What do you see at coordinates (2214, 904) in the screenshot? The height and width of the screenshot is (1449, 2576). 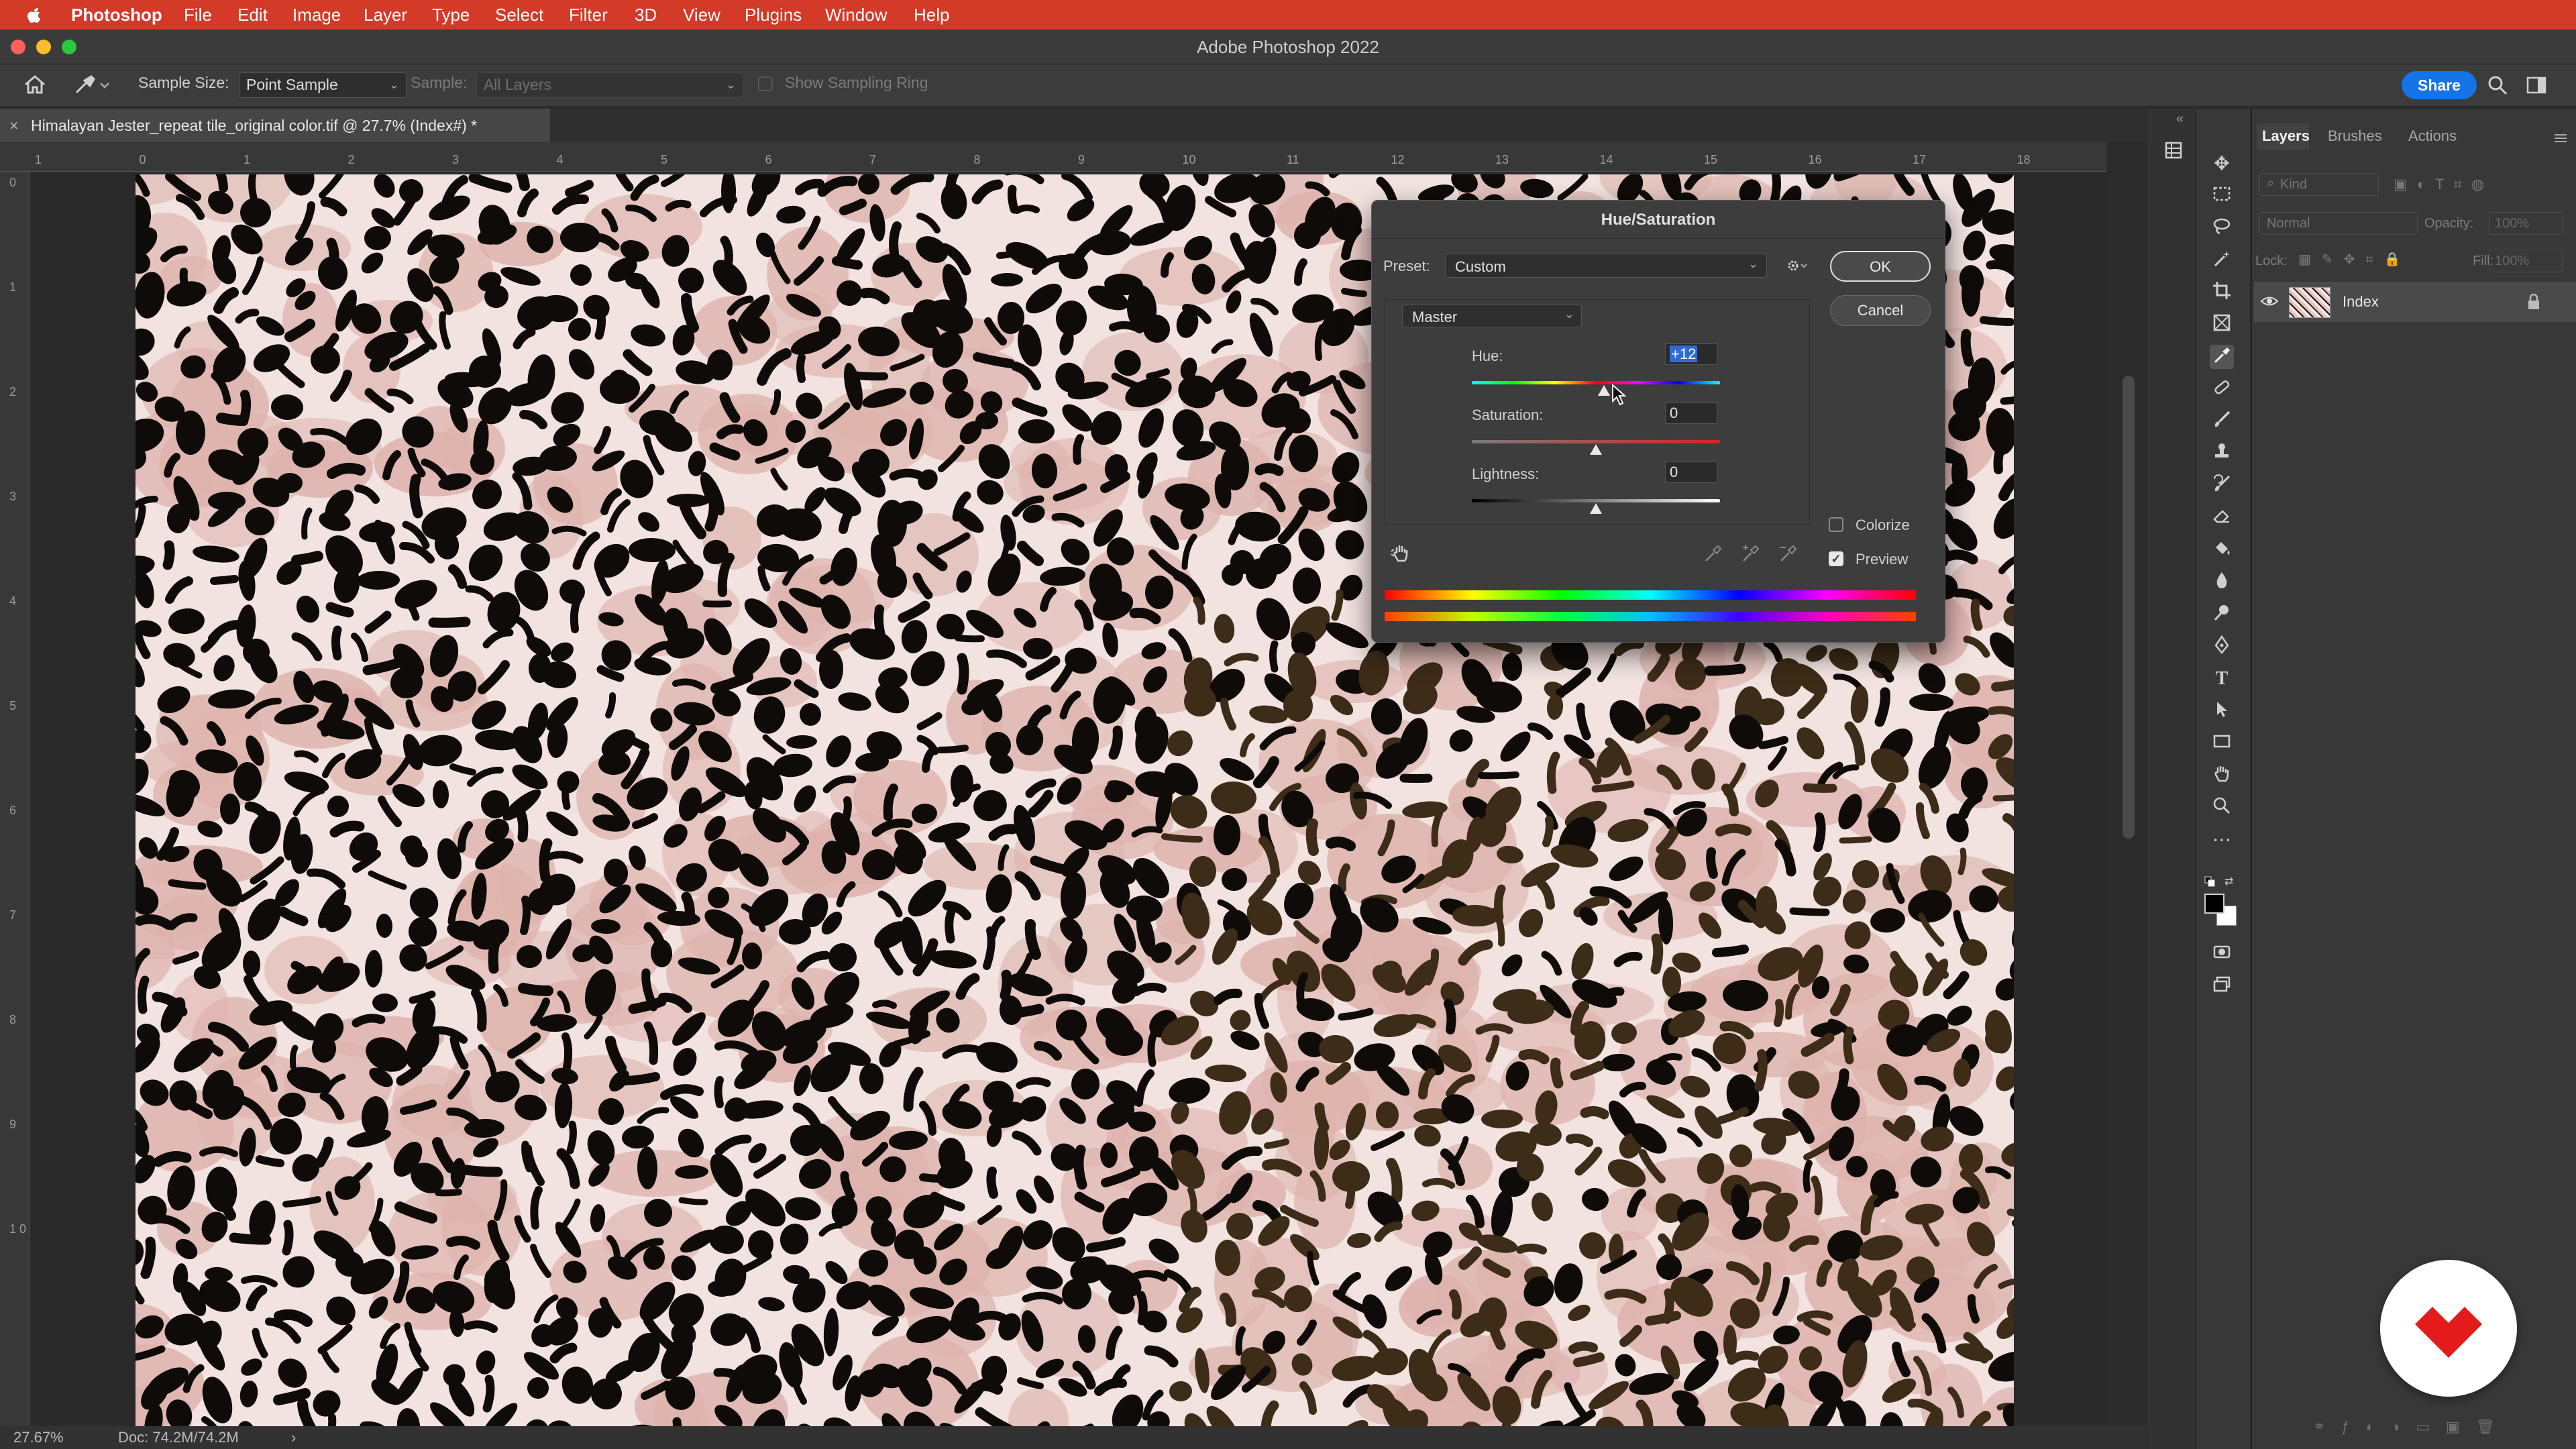 I see `foreground-color-swatch` at bounding box center [2214, 904].